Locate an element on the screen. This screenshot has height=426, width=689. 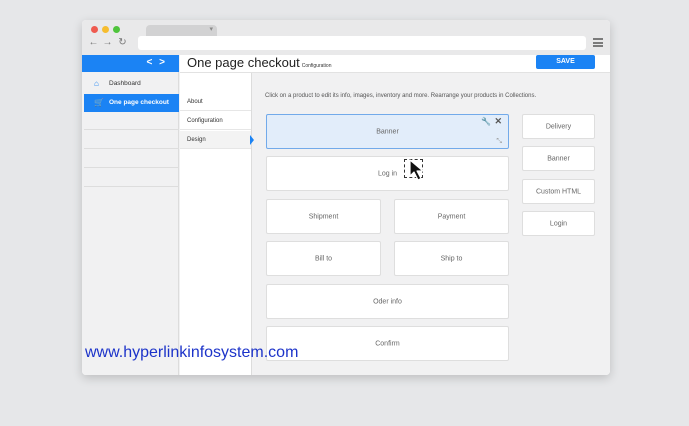
back-arrow-icon: ← is located at coordinates (93, 43).